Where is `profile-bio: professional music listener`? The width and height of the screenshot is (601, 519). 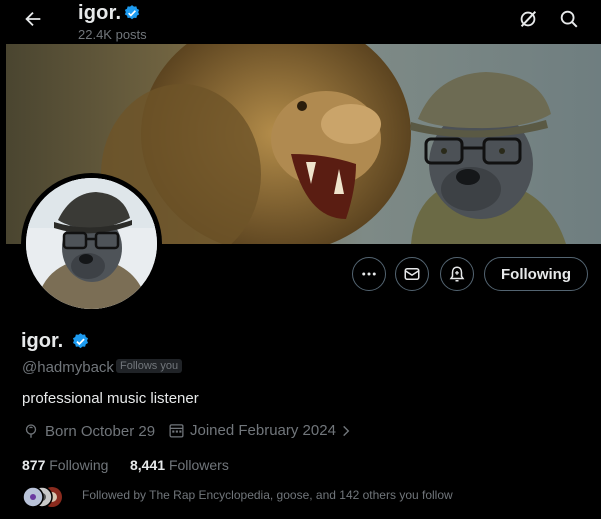
profile-bio: professional music listener is located at coordinates (110, 398).